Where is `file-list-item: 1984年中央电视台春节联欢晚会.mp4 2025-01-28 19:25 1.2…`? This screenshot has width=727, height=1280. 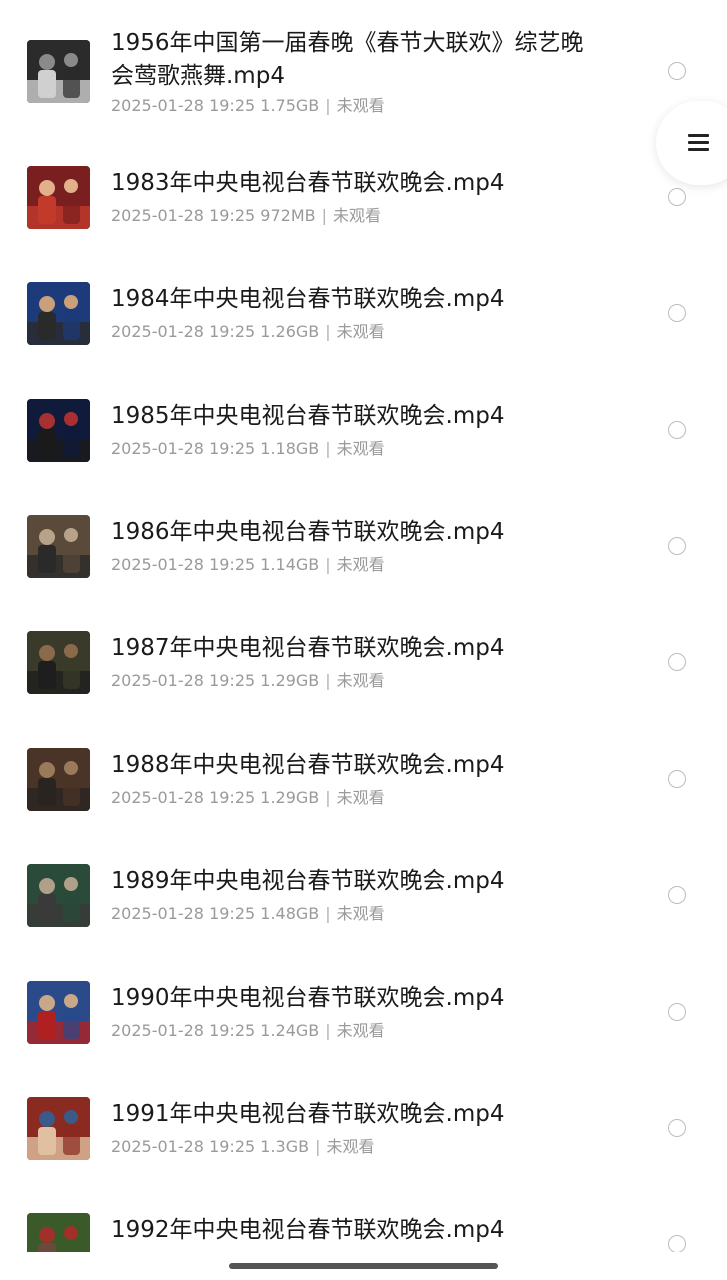
file-list-item: 1984年中央电视台春节联欢晚会.mp4 2025-01-28 19:25 1.2… is located at coordinates (363, 320).